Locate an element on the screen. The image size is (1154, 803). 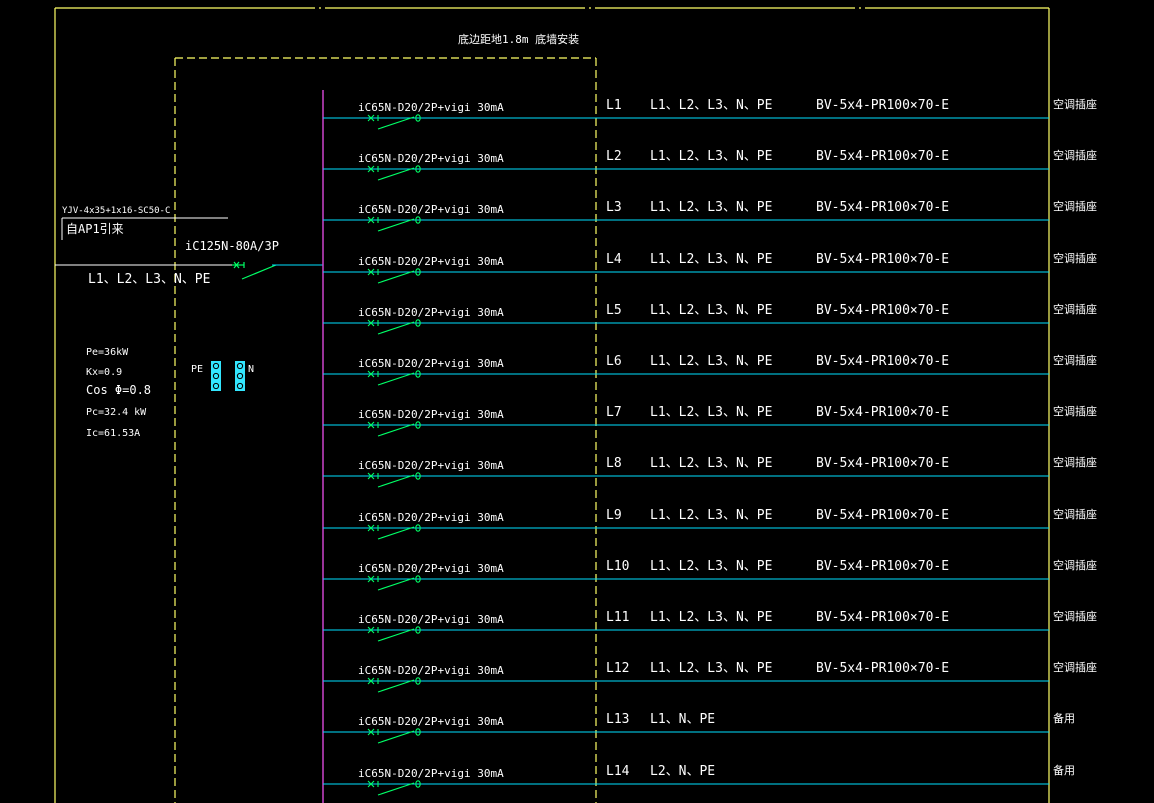
pe-bus-label: PE is located at coordinates (197, 369).